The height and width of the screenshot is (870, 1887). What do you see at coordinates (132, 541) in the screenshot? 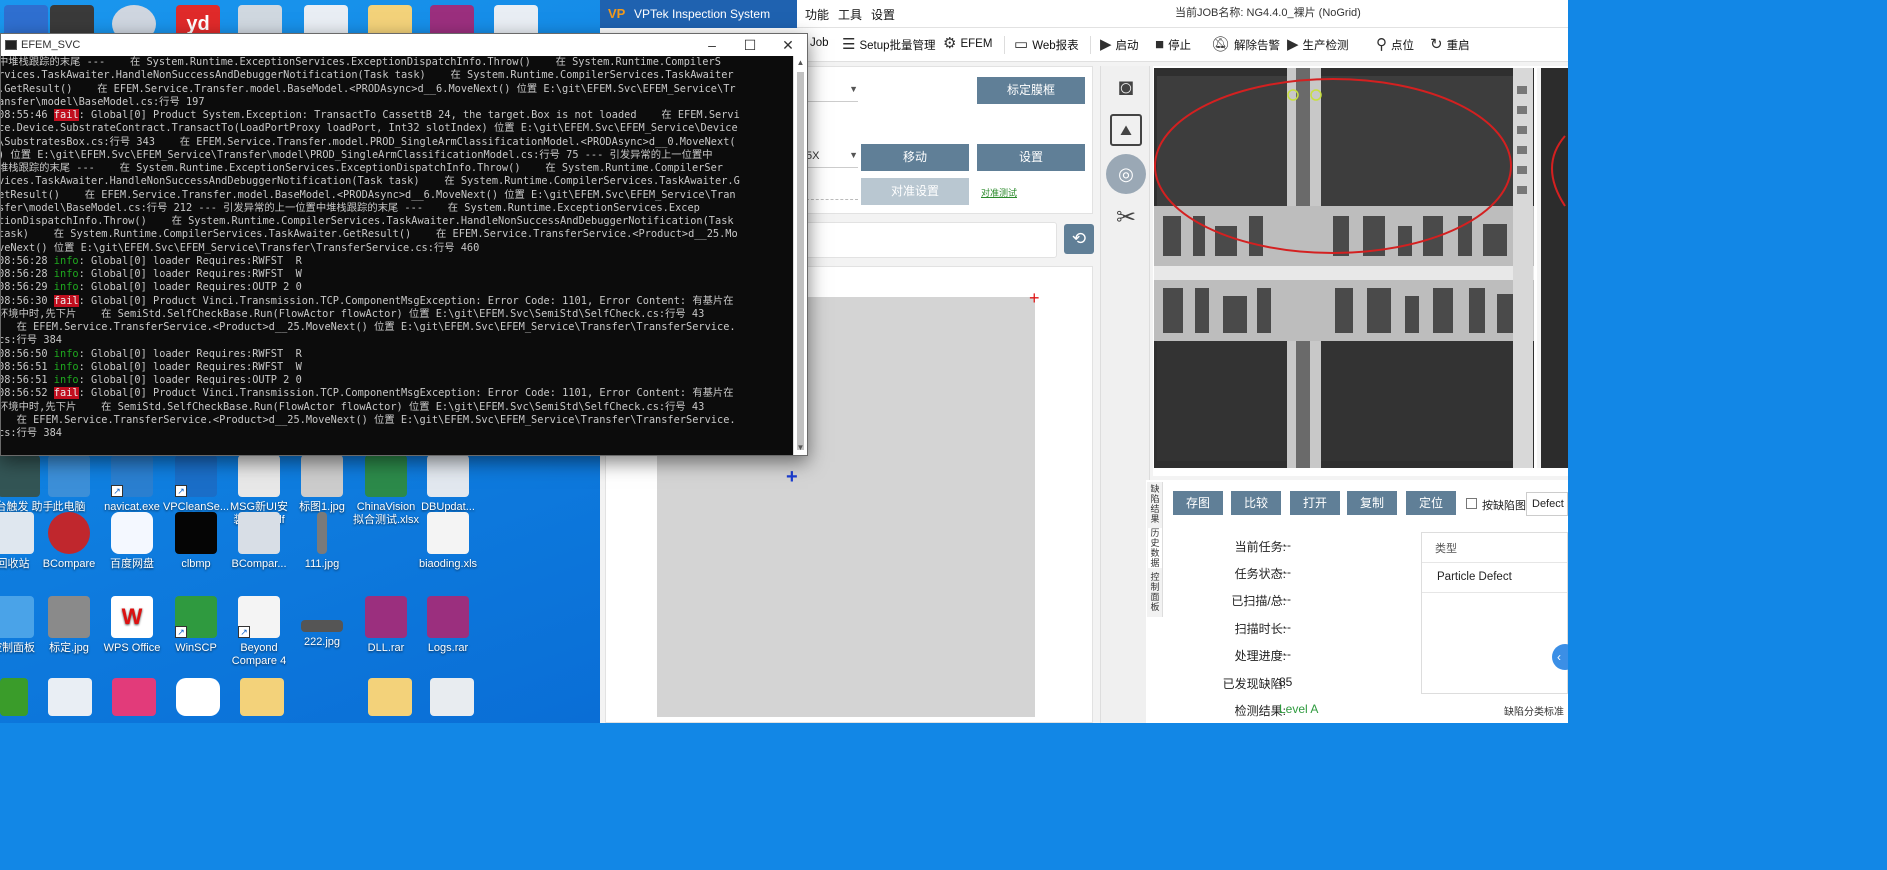
I see `desktop-icon-baidu: 百度网盘` at bounding box center [132, 541].